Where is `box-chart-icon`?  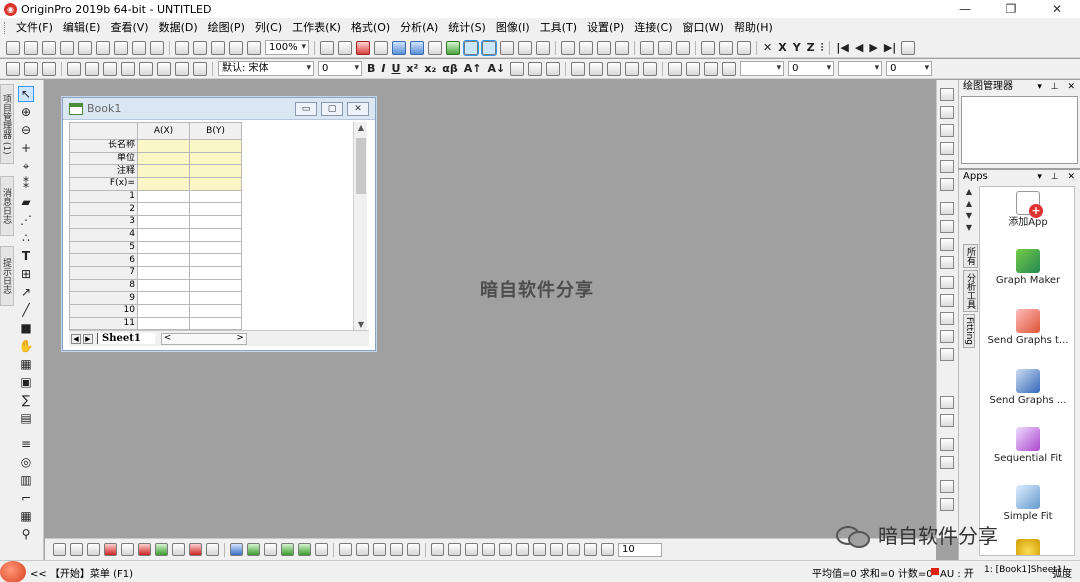
box-chart-icon is located at coordinates (683, 47).